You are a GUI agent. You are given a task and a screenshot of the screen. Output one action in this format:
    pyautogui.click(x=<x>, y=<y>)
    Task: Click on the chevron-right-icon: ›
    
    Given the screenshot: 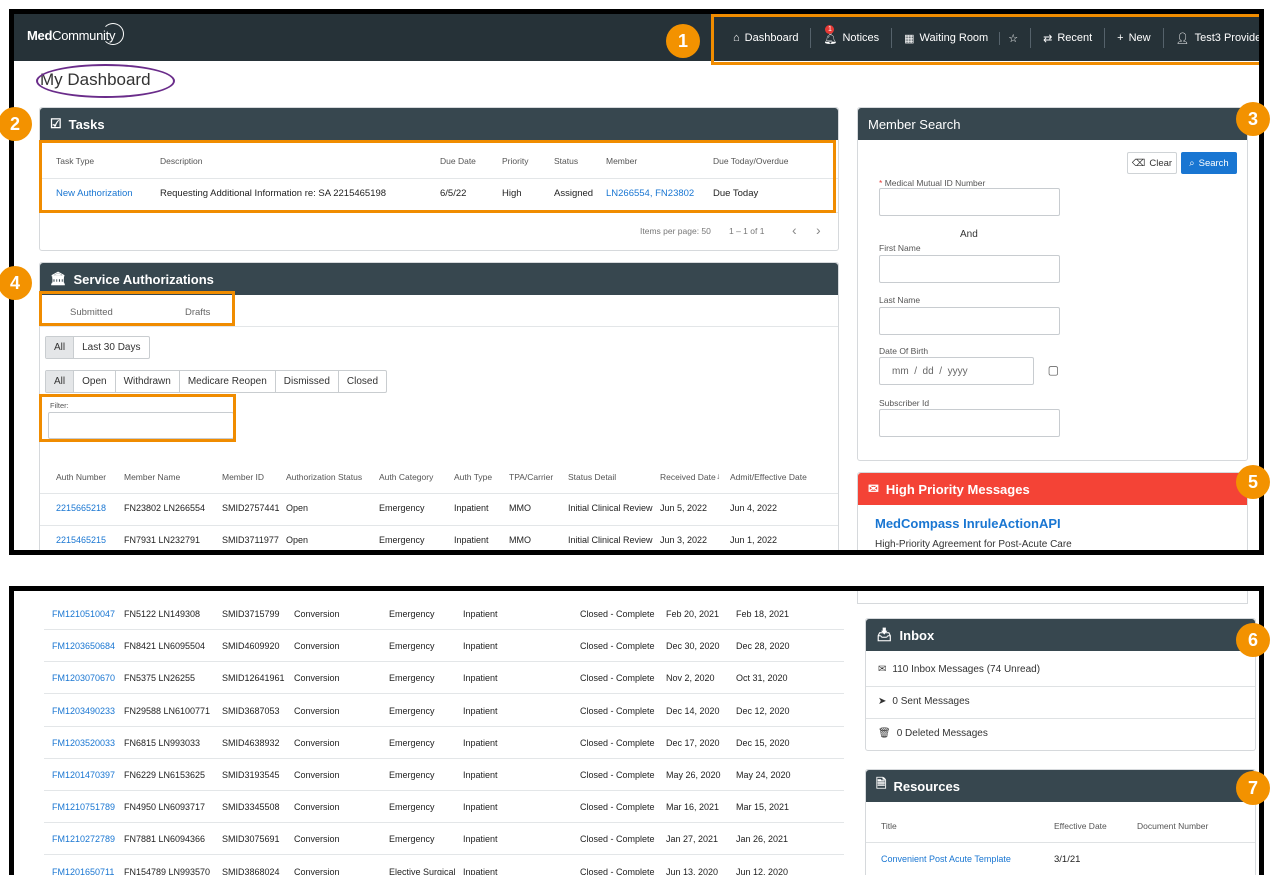 What is the action you would take?
    pyautogui.click(x=818, y=230)
    